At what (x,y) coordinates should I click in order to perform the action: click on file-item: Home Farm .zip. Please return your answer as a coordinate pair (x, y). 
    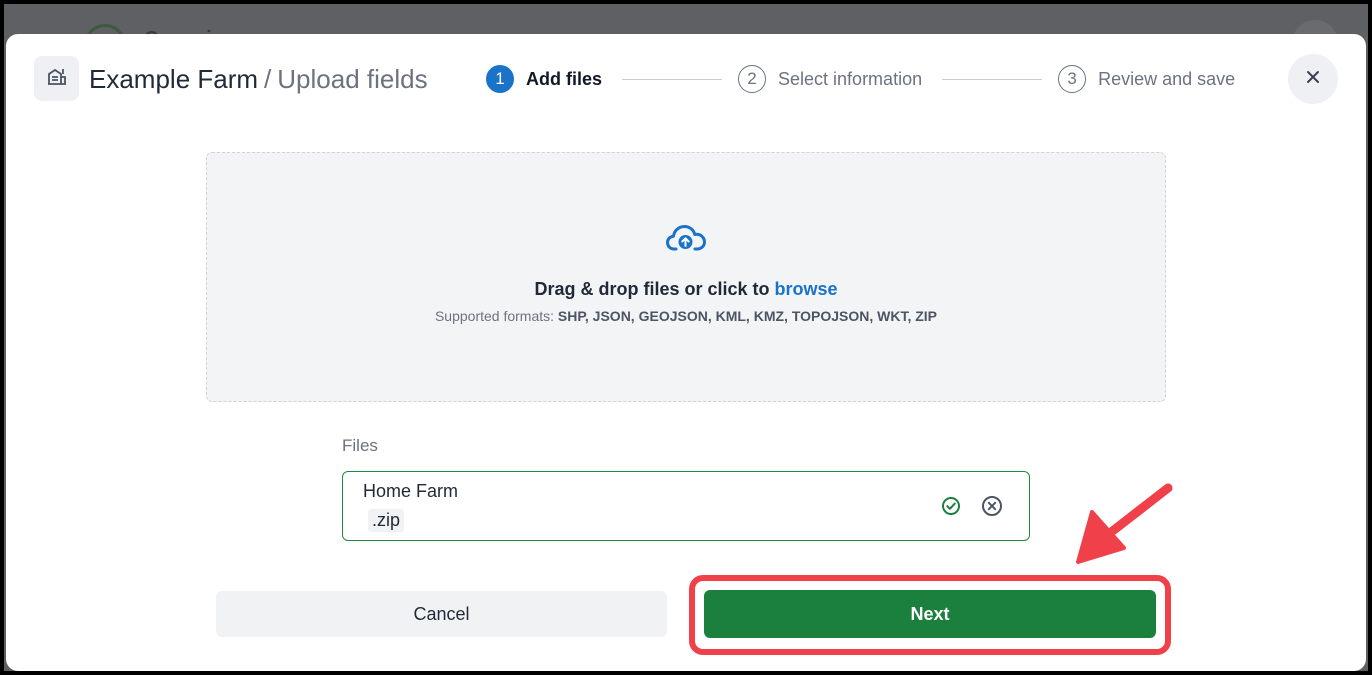
    Looking at the image, I should click on (686, 506).